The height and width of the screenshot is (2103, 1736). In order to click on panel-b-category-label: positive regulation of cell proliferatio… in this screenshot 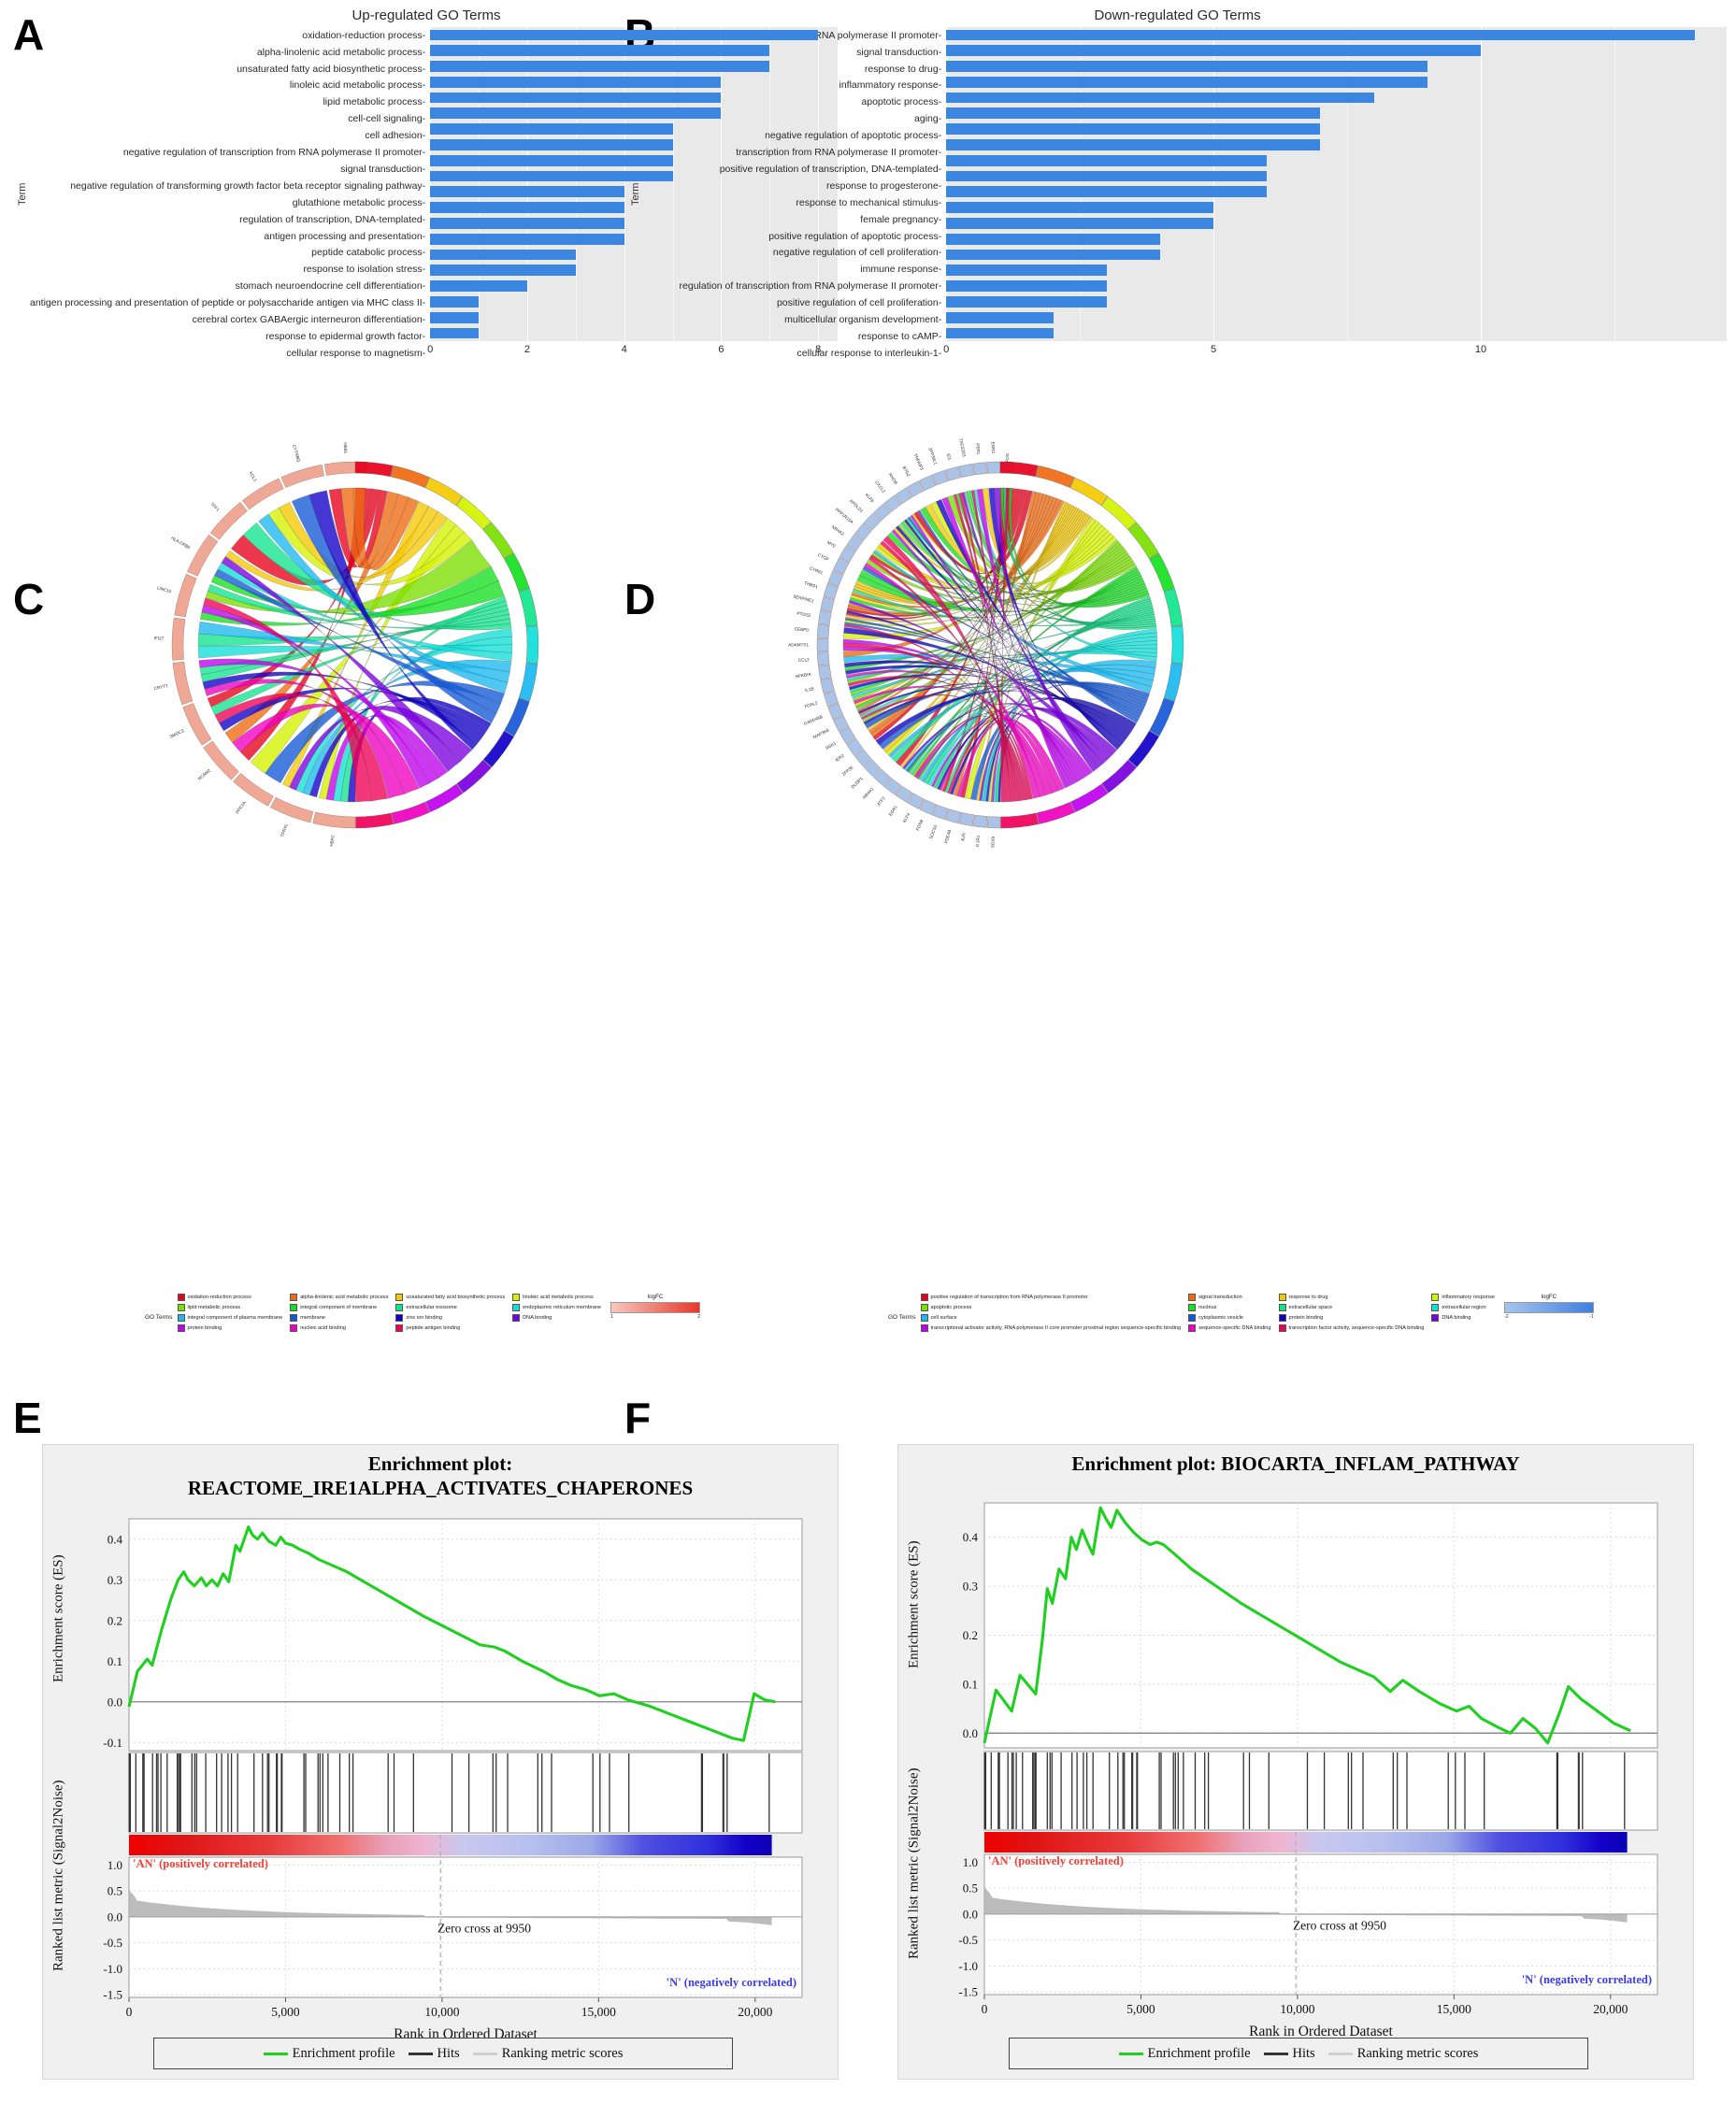, I will do `click(792, 303)`.